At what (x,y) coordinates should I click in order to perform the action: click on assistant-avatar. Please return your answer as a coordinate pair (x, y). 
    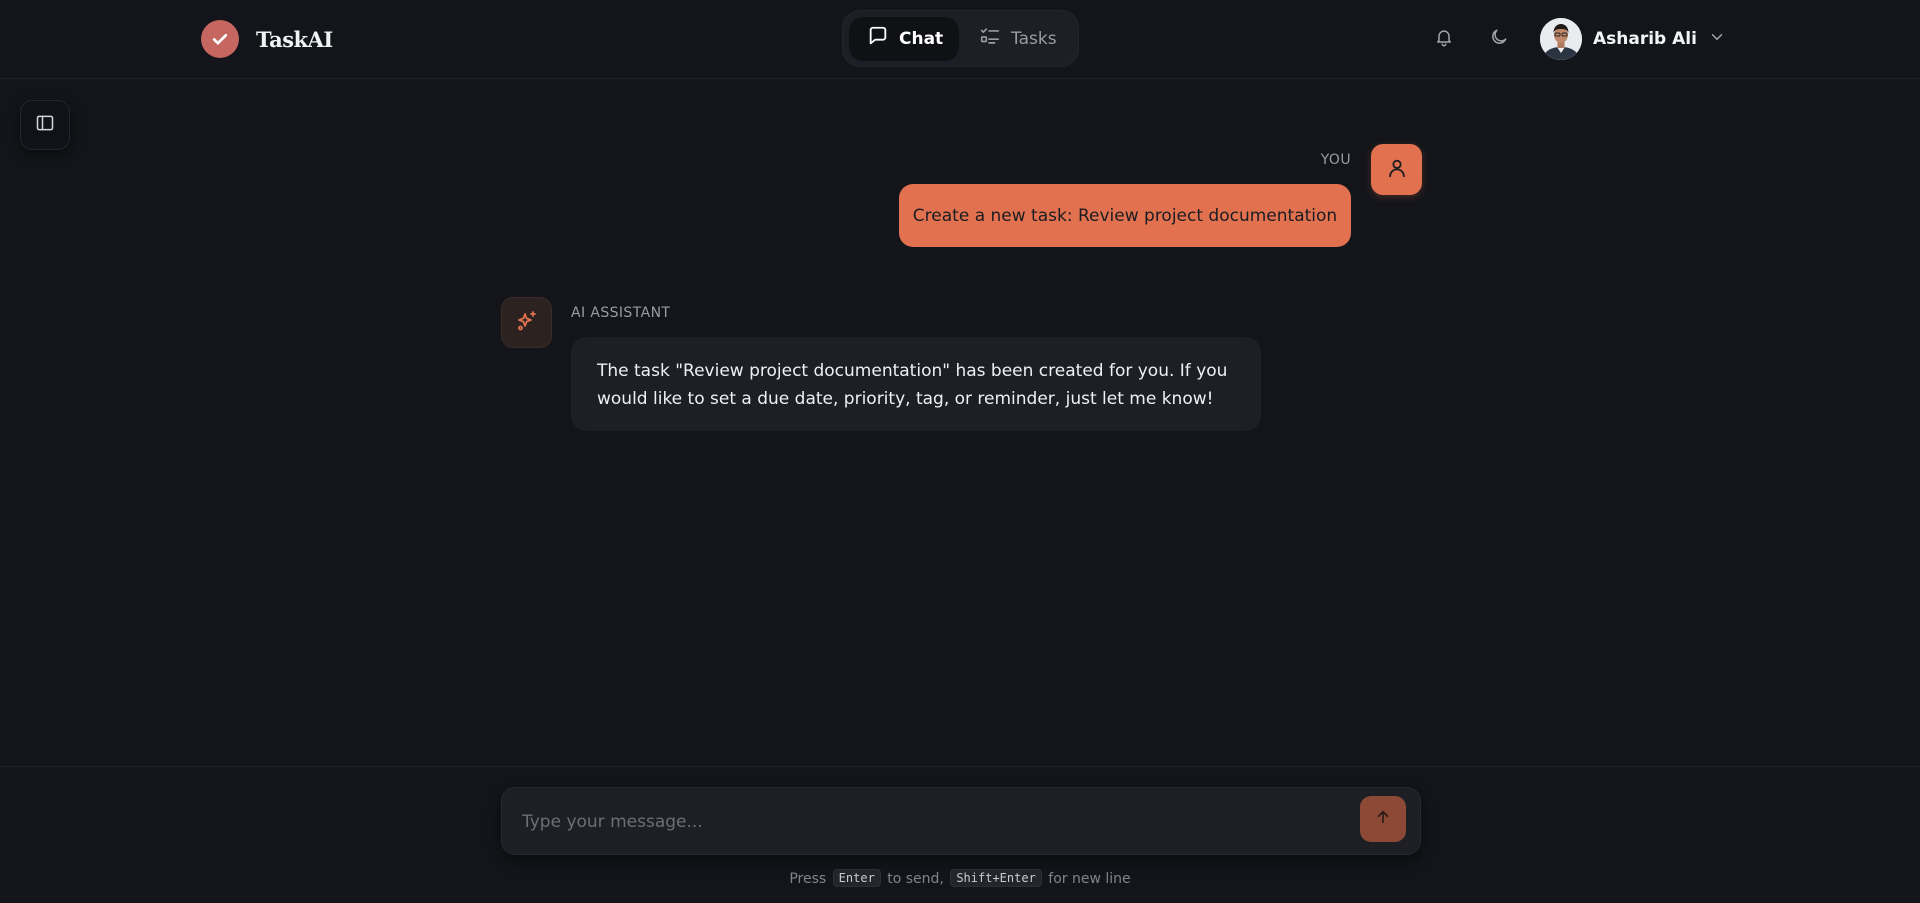
    Looking at the image, I should click on (526, 322).